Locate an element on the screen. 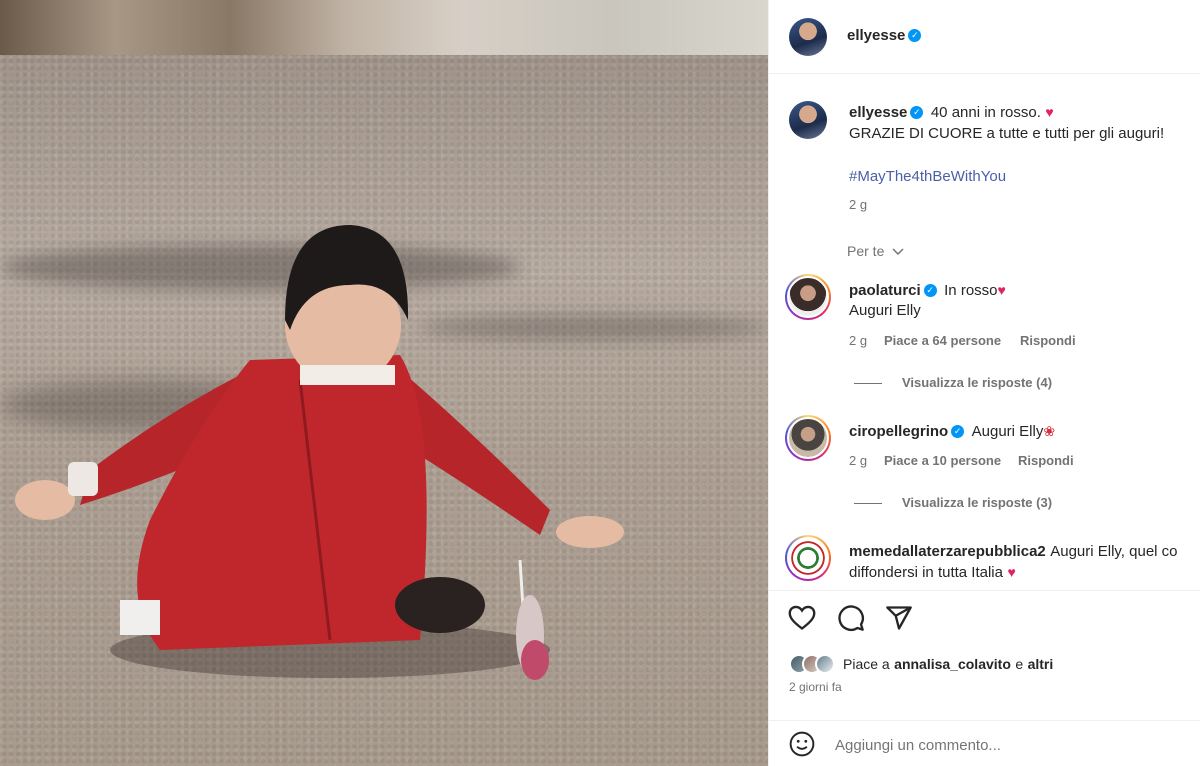 The width and height of the screenshot is (1200, 766). hashtag-link: #MayThe4thBeWithYou is located at coordinates (927, 176).